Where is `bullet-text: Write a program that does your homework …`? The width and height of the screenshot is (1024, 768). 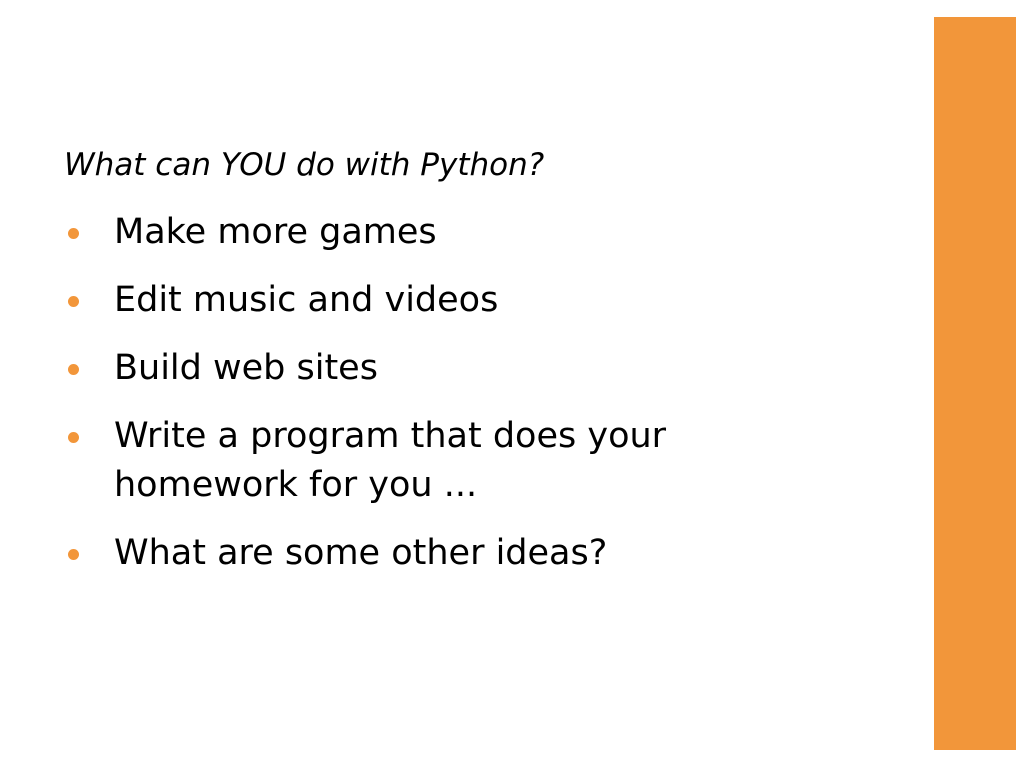 bullet-text: Write a program that does your homework … is located at coordinates (390, 460).